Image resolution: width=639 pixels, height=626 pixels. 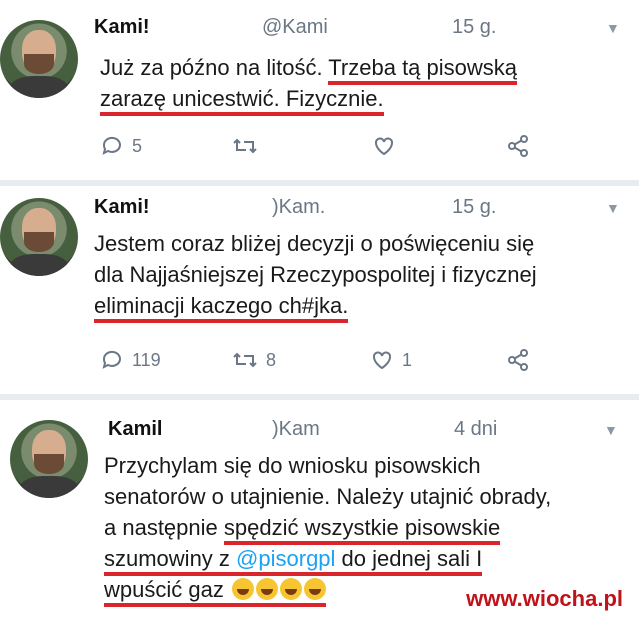 What do you see at coordinates (360, 148) in the screenshot?
I see `tweet-actions: 5` at bounding box center [360, 148].